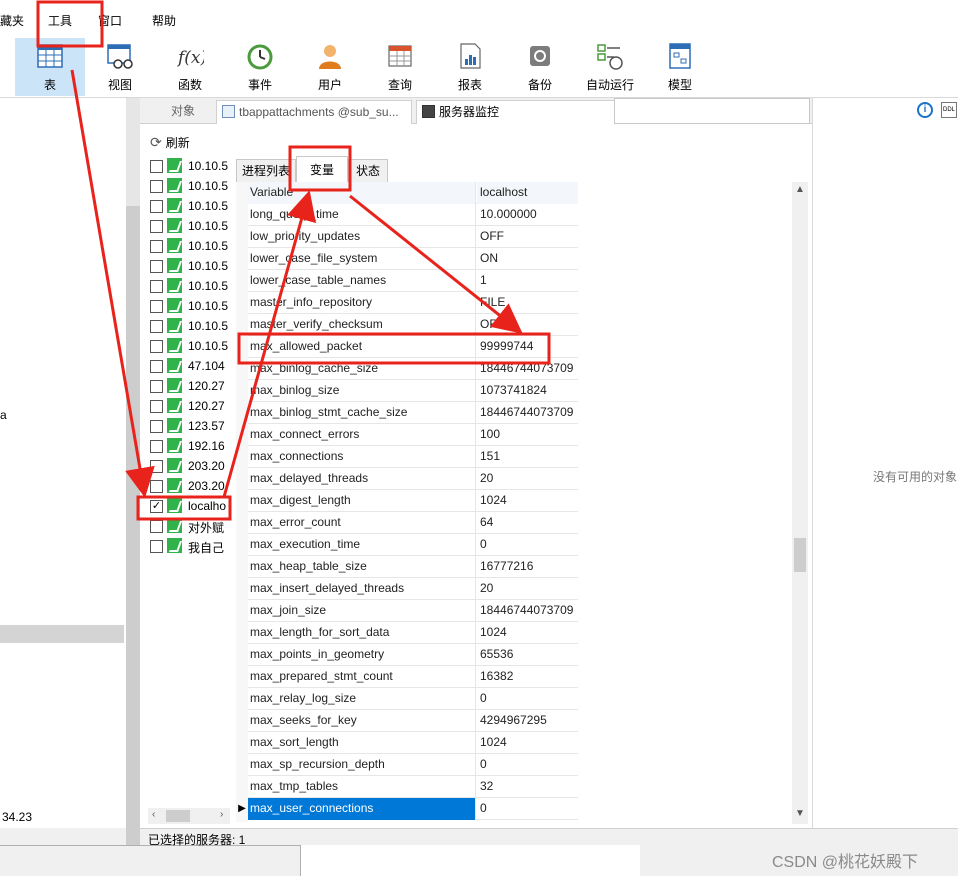 This screenshot has width=958, height=876. What do you see at coordinates (50, 67) in the screenshot?
I see `table-button: 表` at bounding box center [50, 67].